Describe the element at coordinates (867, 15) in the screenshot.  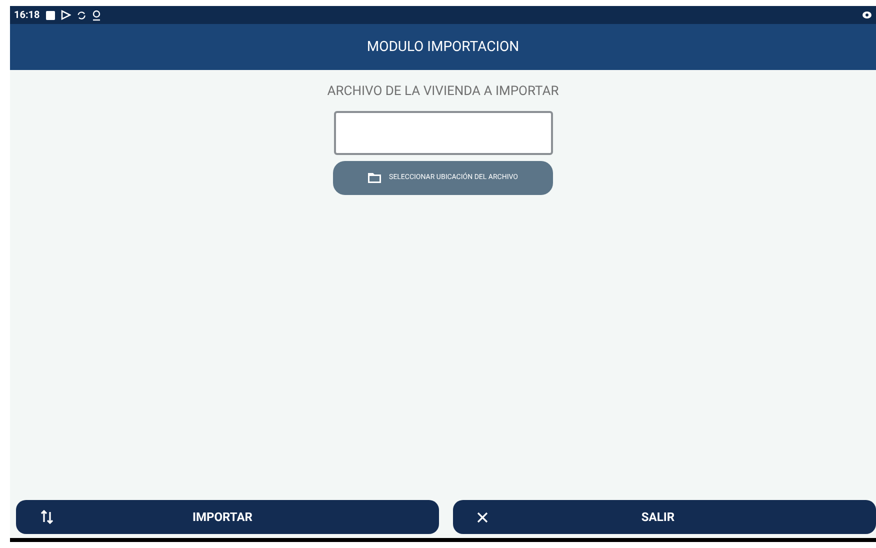
I see `eye-icon` at that location.